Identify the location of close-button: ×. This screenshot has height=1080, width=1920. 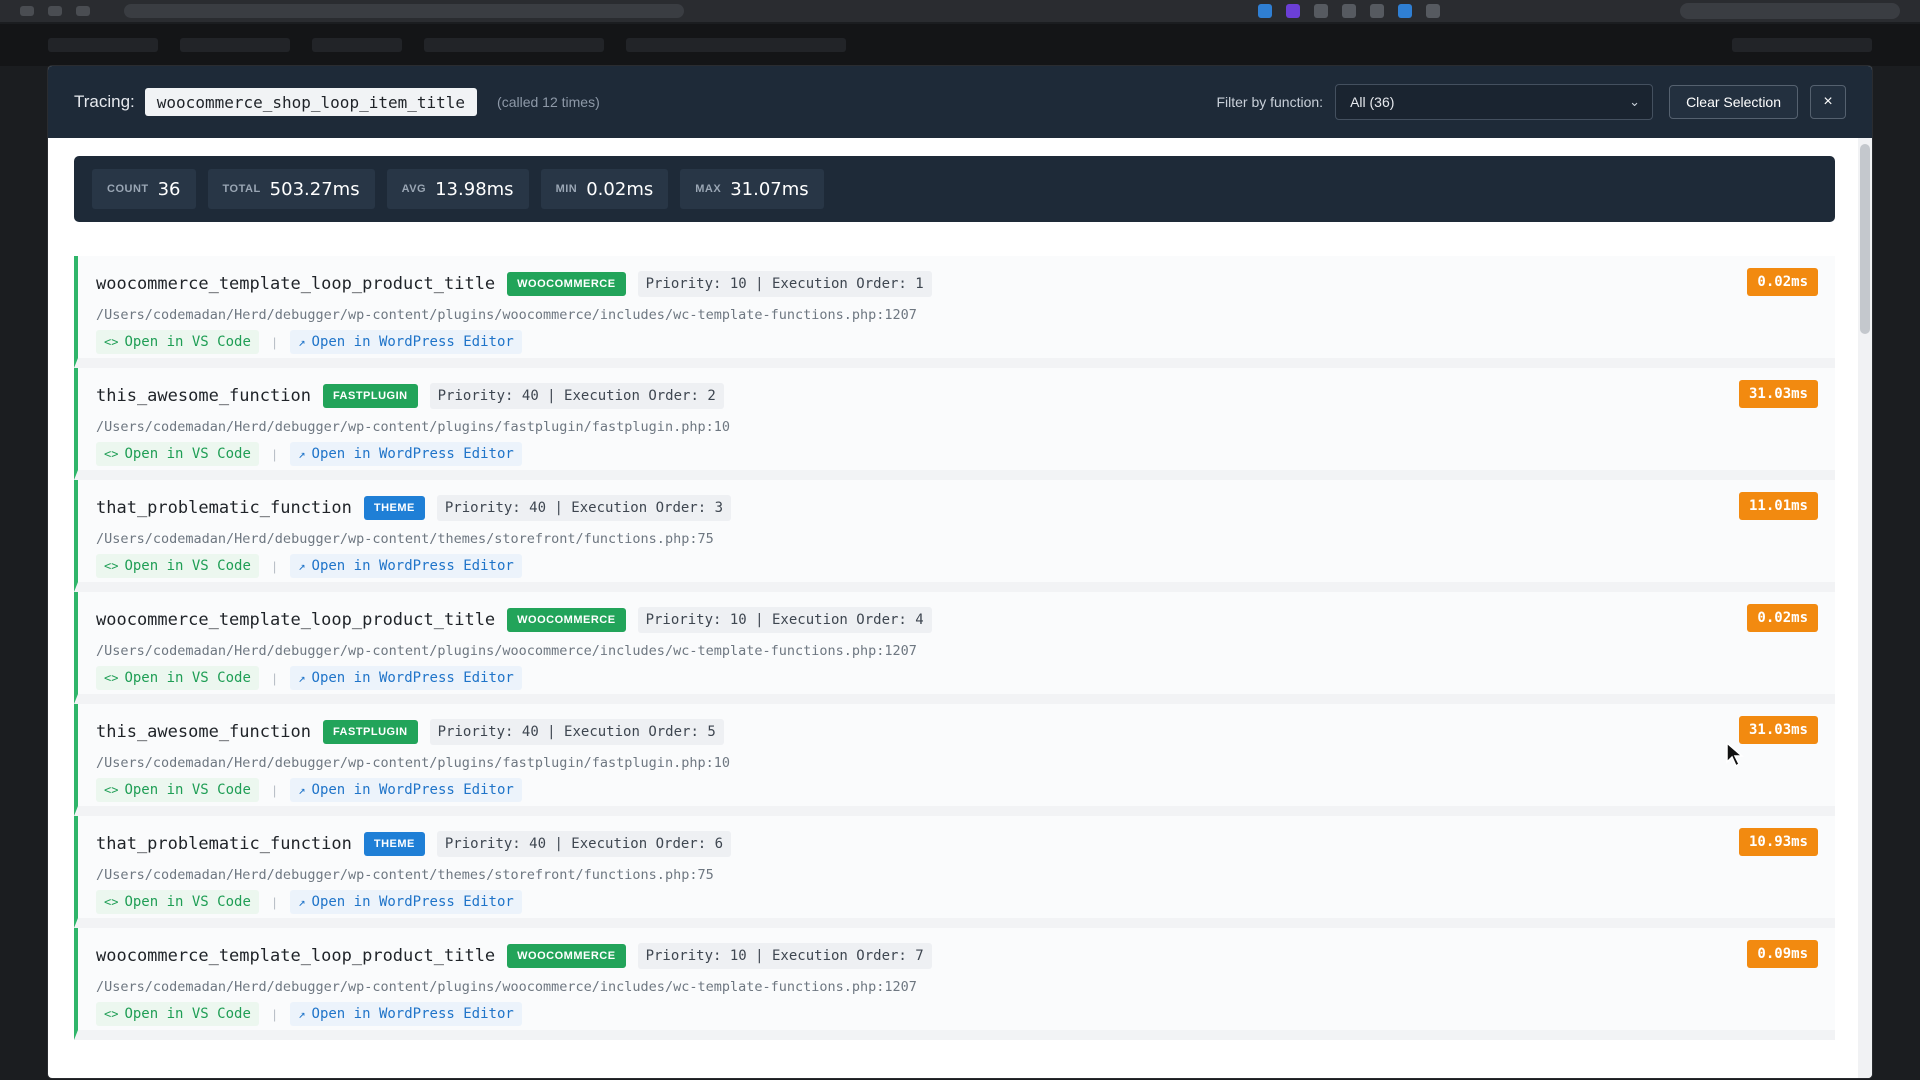
(1828, 102).